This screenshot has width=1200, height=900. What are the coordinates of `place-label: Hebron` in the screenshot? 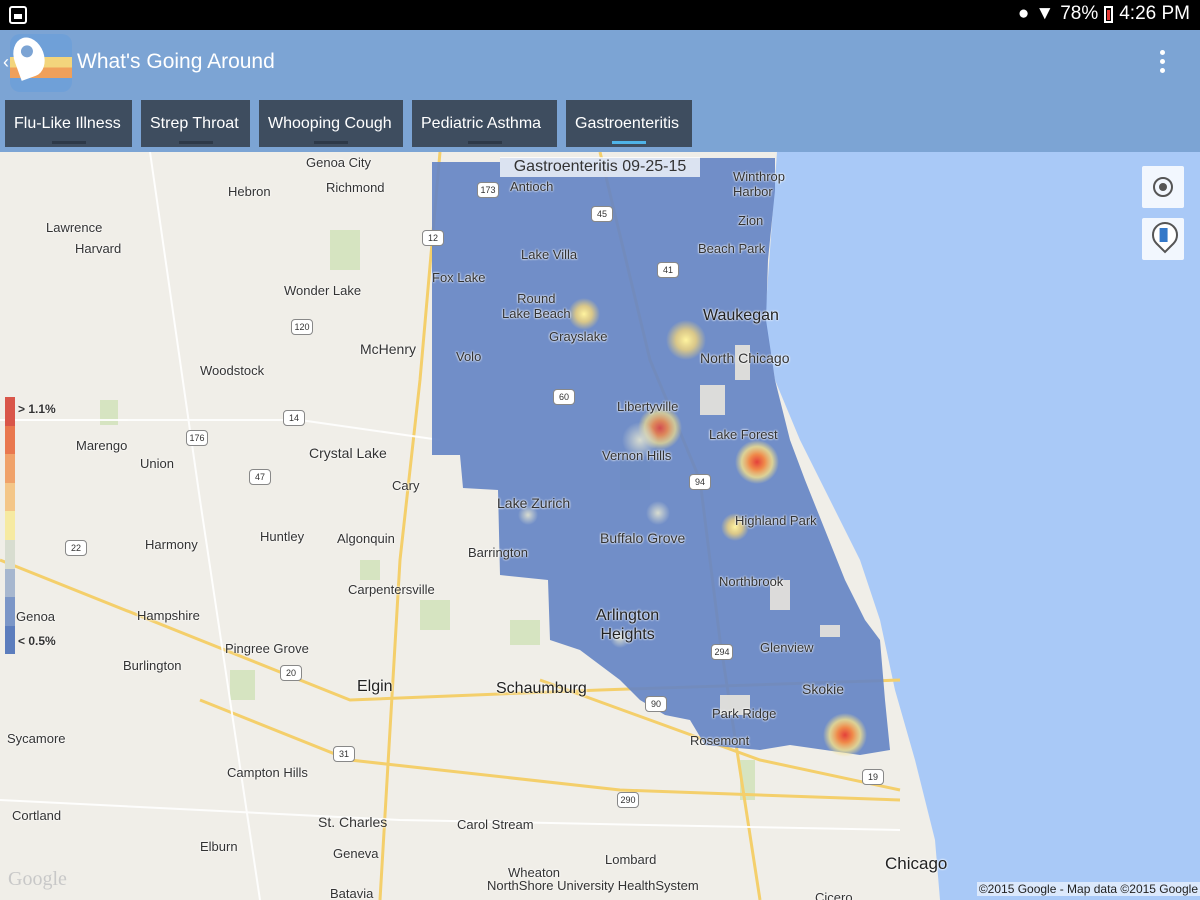 It's located at (249, 191).